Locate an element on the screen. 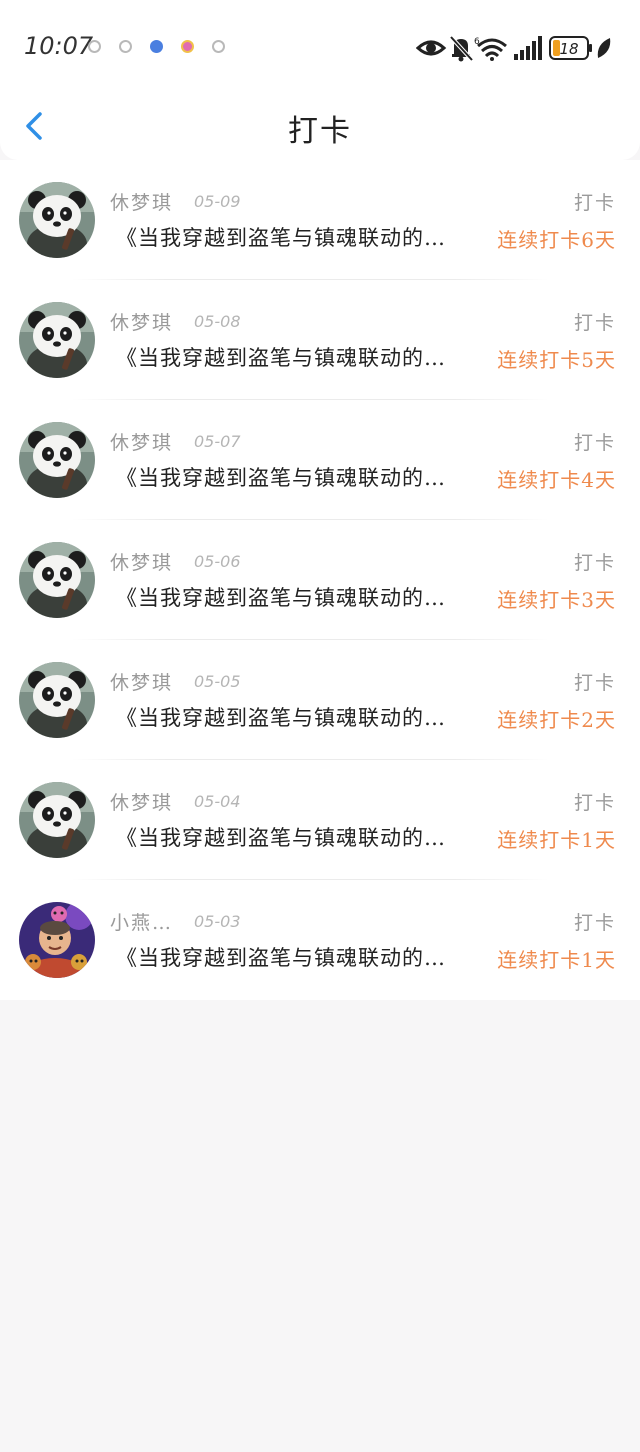 The height and width of the screenshot is (1452, 640). streak-label: 连续打卡5天 is located at coordinates (556, 360).